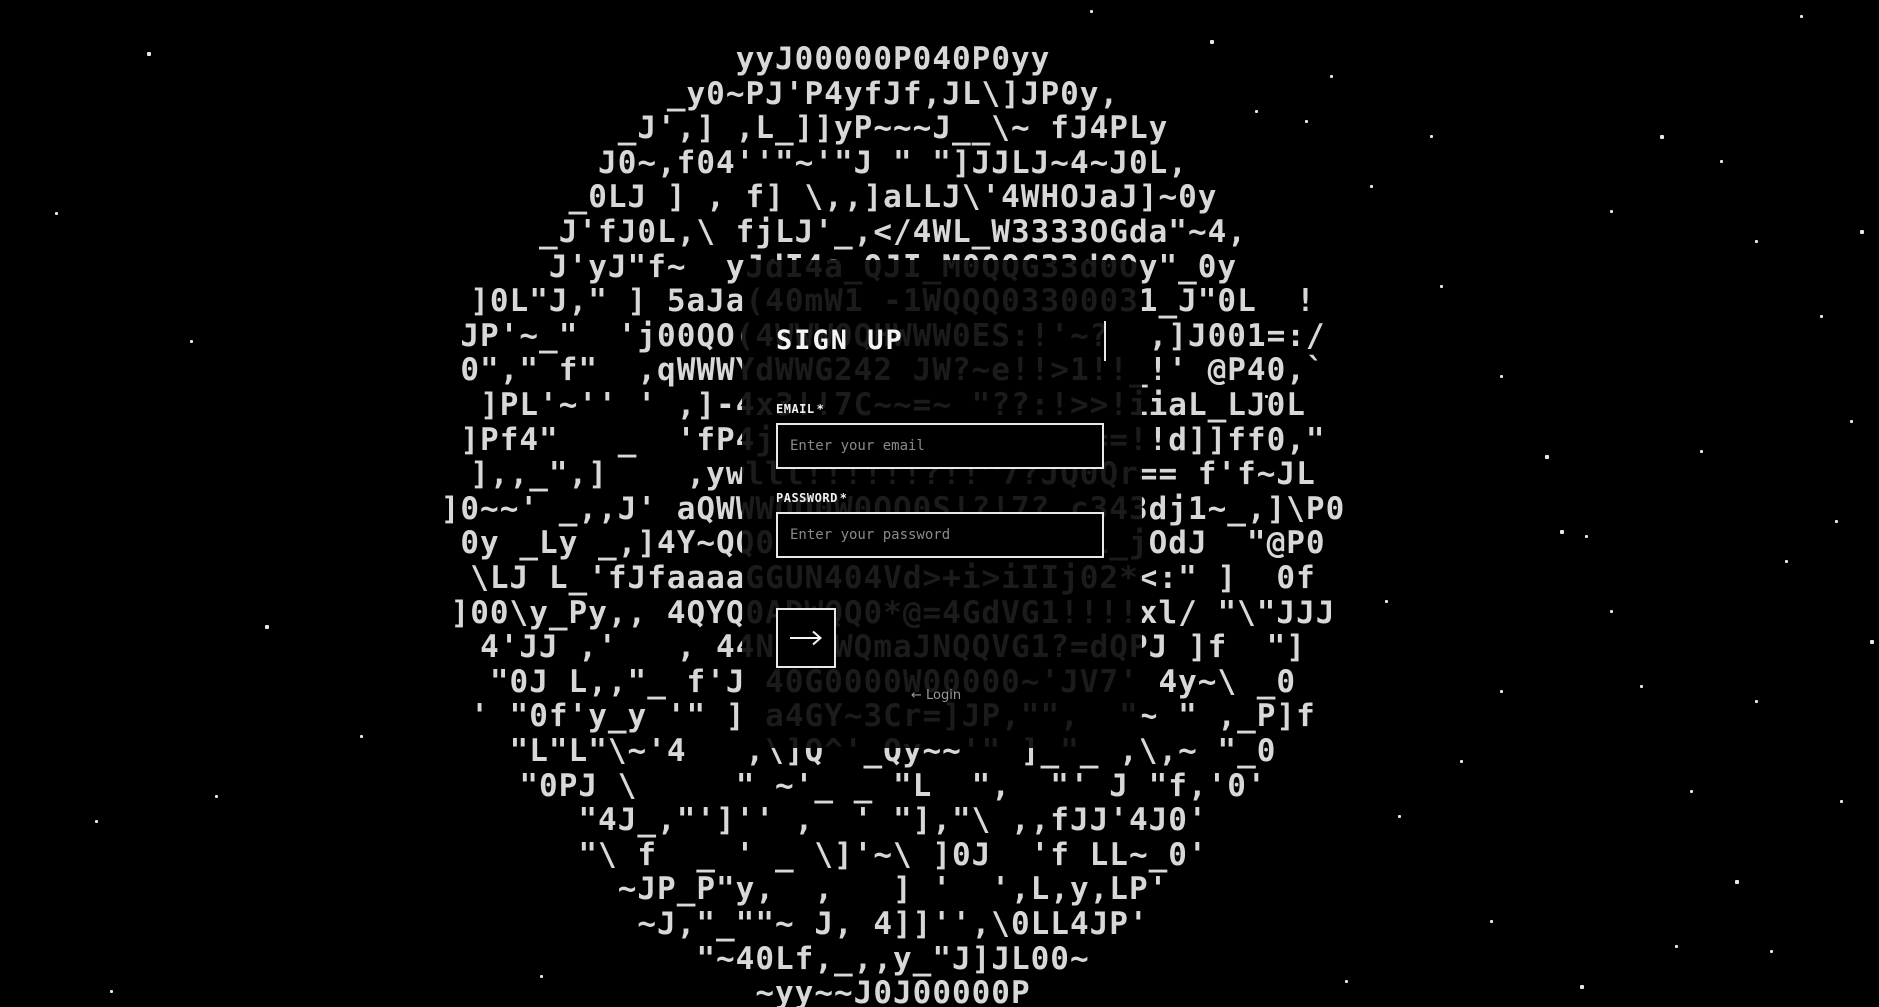 This screenshot has height=1007, width=1879. What do you see at coordinates (893, 93) in the screenshot?
I see `ascii-art-line: _y0~PJ'P4yfJf,JL\]JP0y,` at bounding box center [893, 93].